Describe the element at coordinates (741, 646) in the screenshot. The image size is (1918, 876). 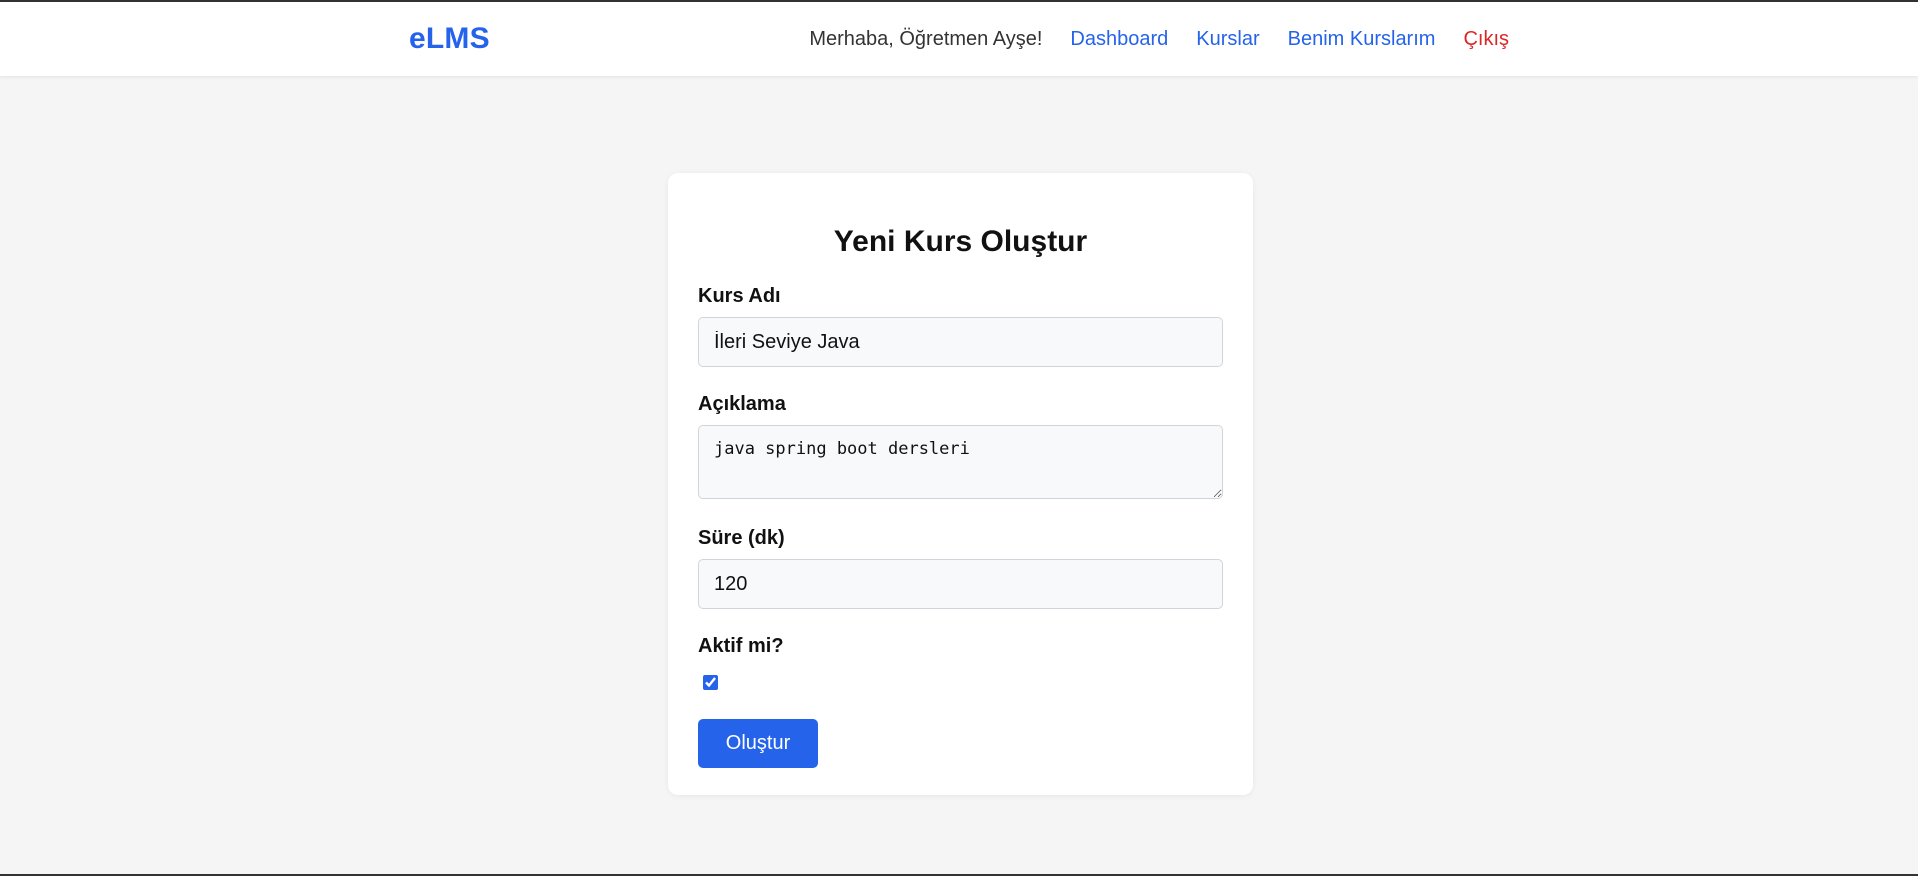
I see `active-label: Aktif mi?` at that location.